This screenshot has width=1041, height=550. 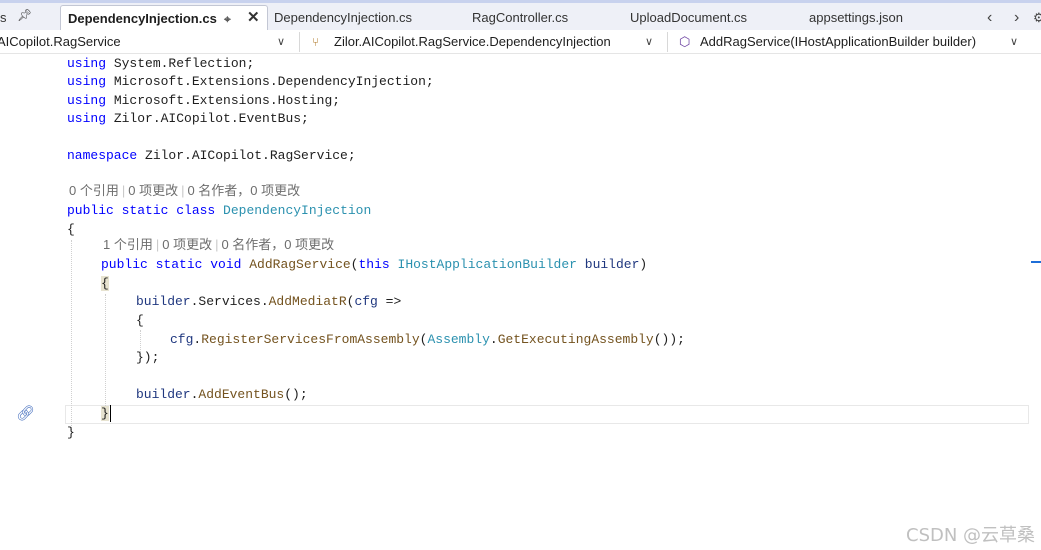 What do you see at coordinates (211, 155) in the screenshot?
I see `code-line-namespace: namespace Zilor.AICopilot.RagService;` at bounding box center [211, 155].